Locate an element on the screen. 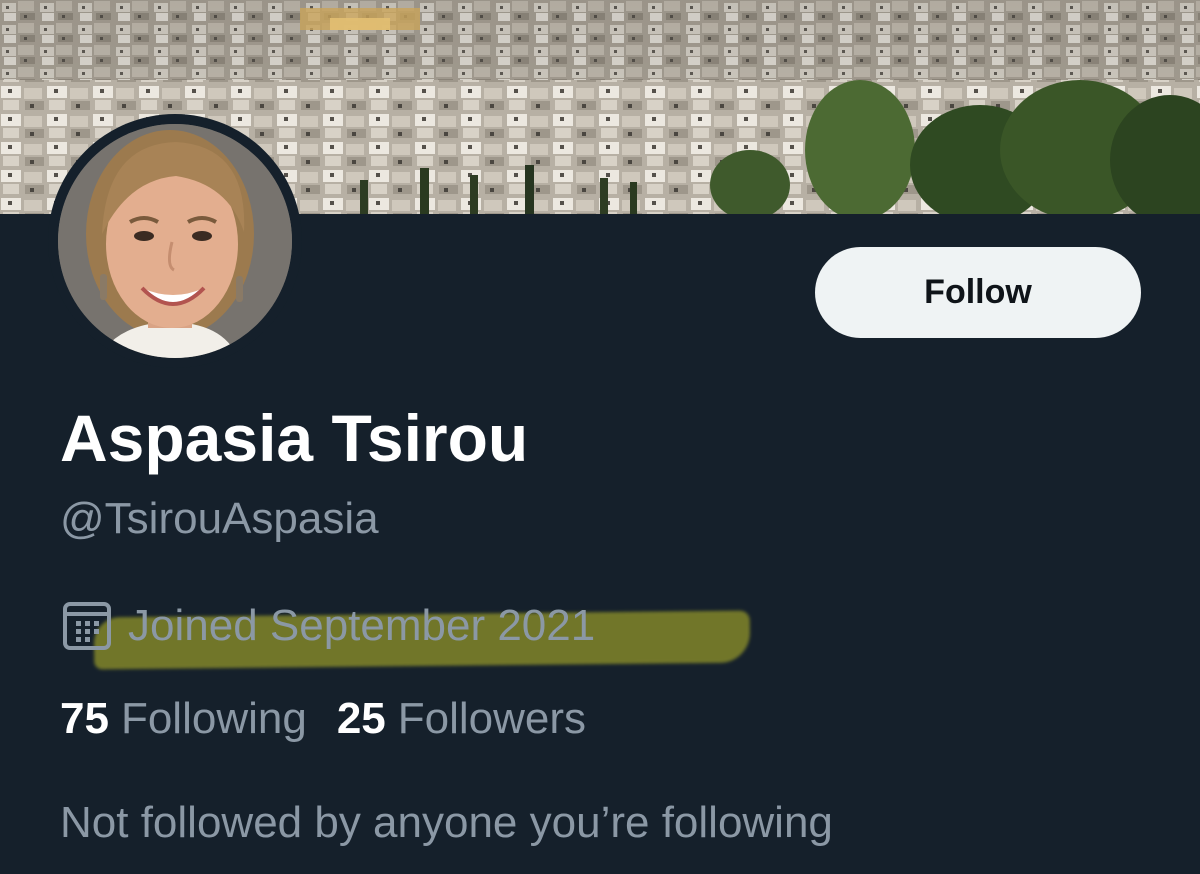 The height and width of the screenshot is (874, 1200). calendar-icon is located at coordinates (87, 626).